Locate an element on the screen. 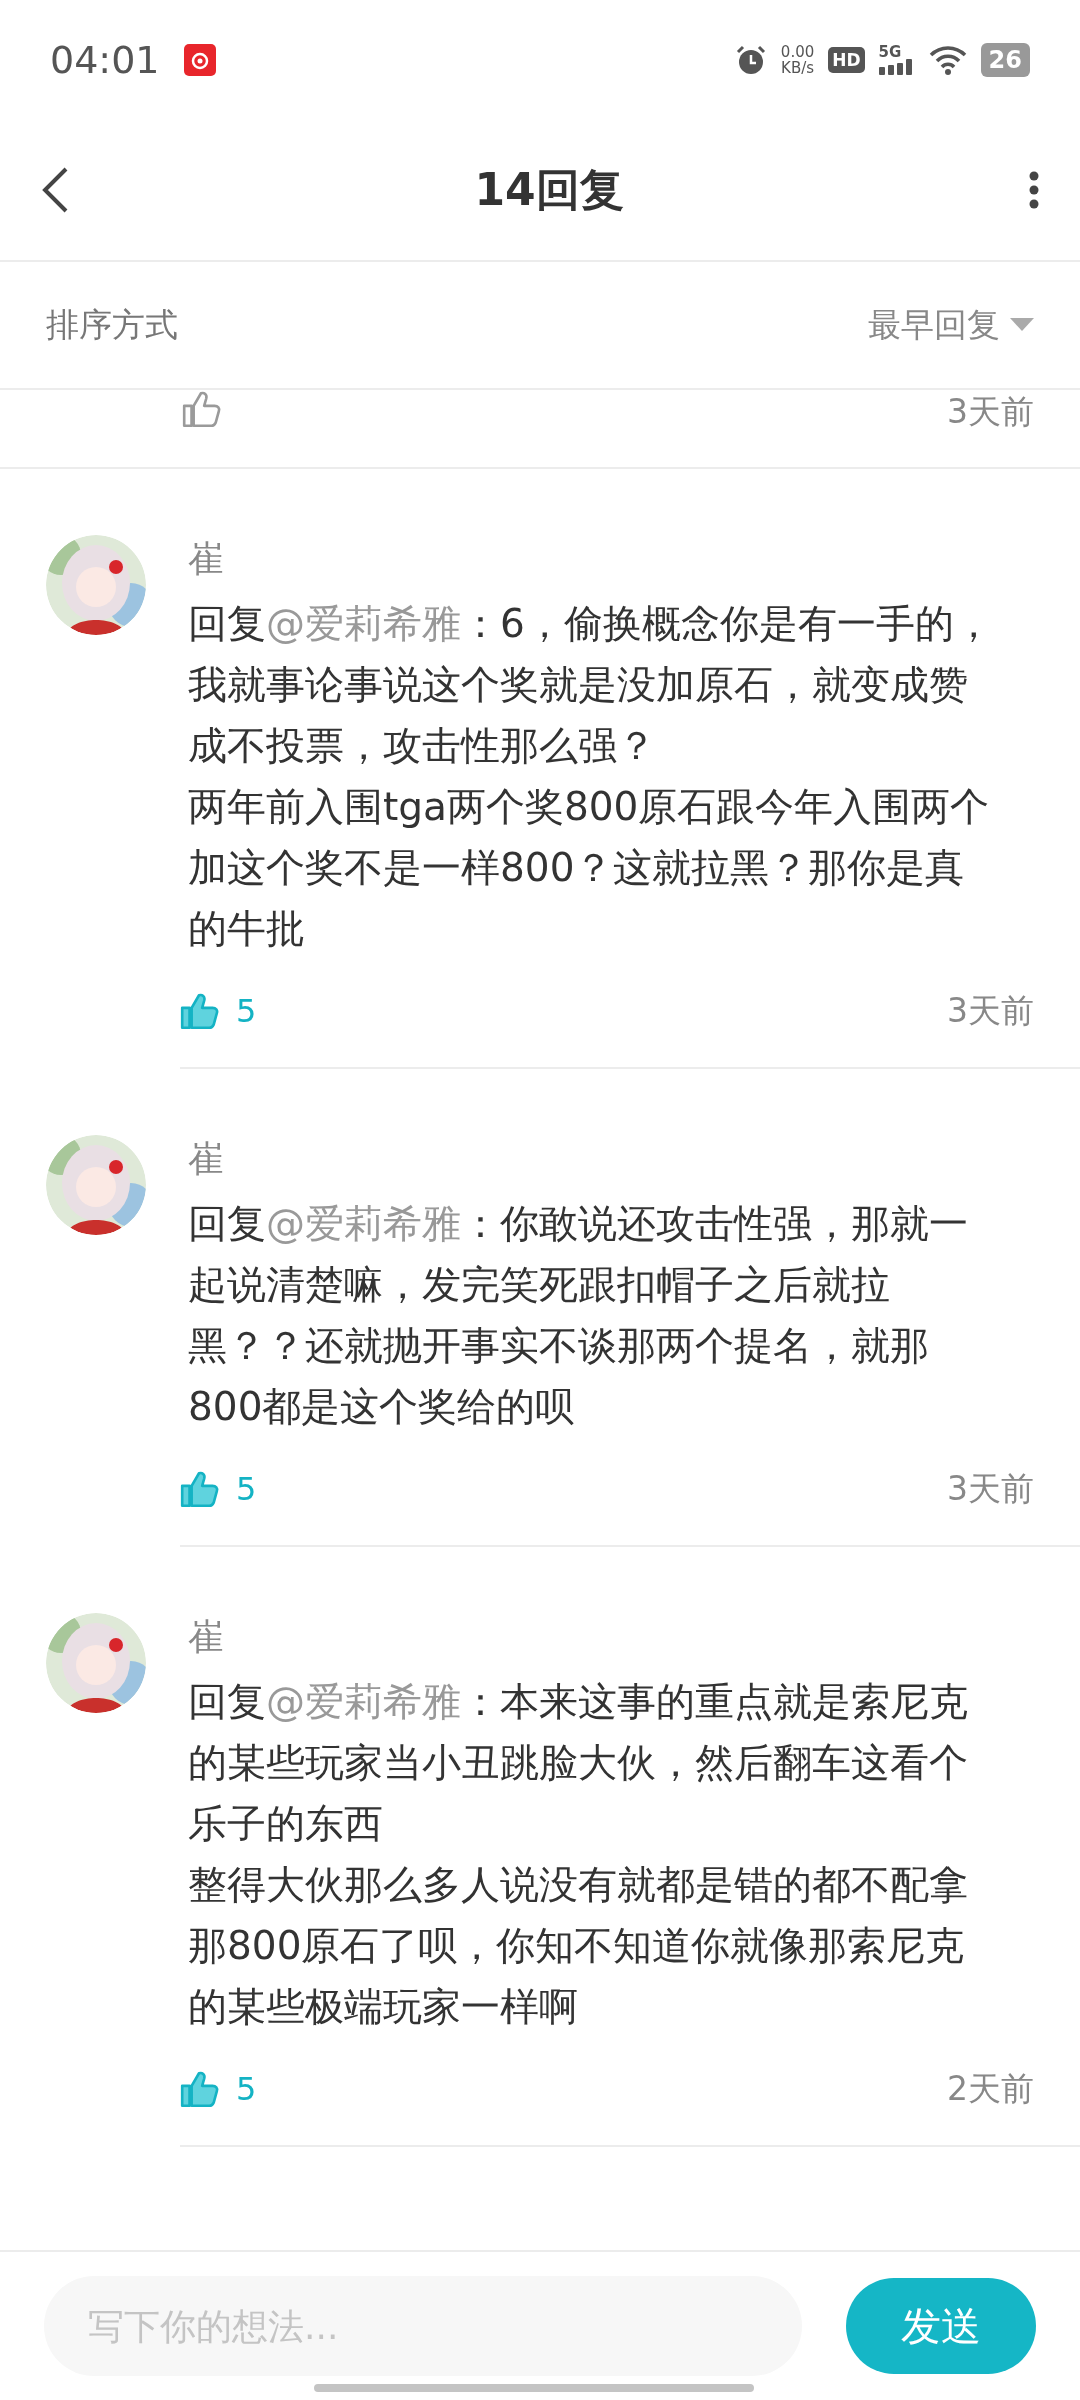 The width and height of the screenshot is (1080, 2400). sort-label: 排序方式 is located at coordinates (112, 324).